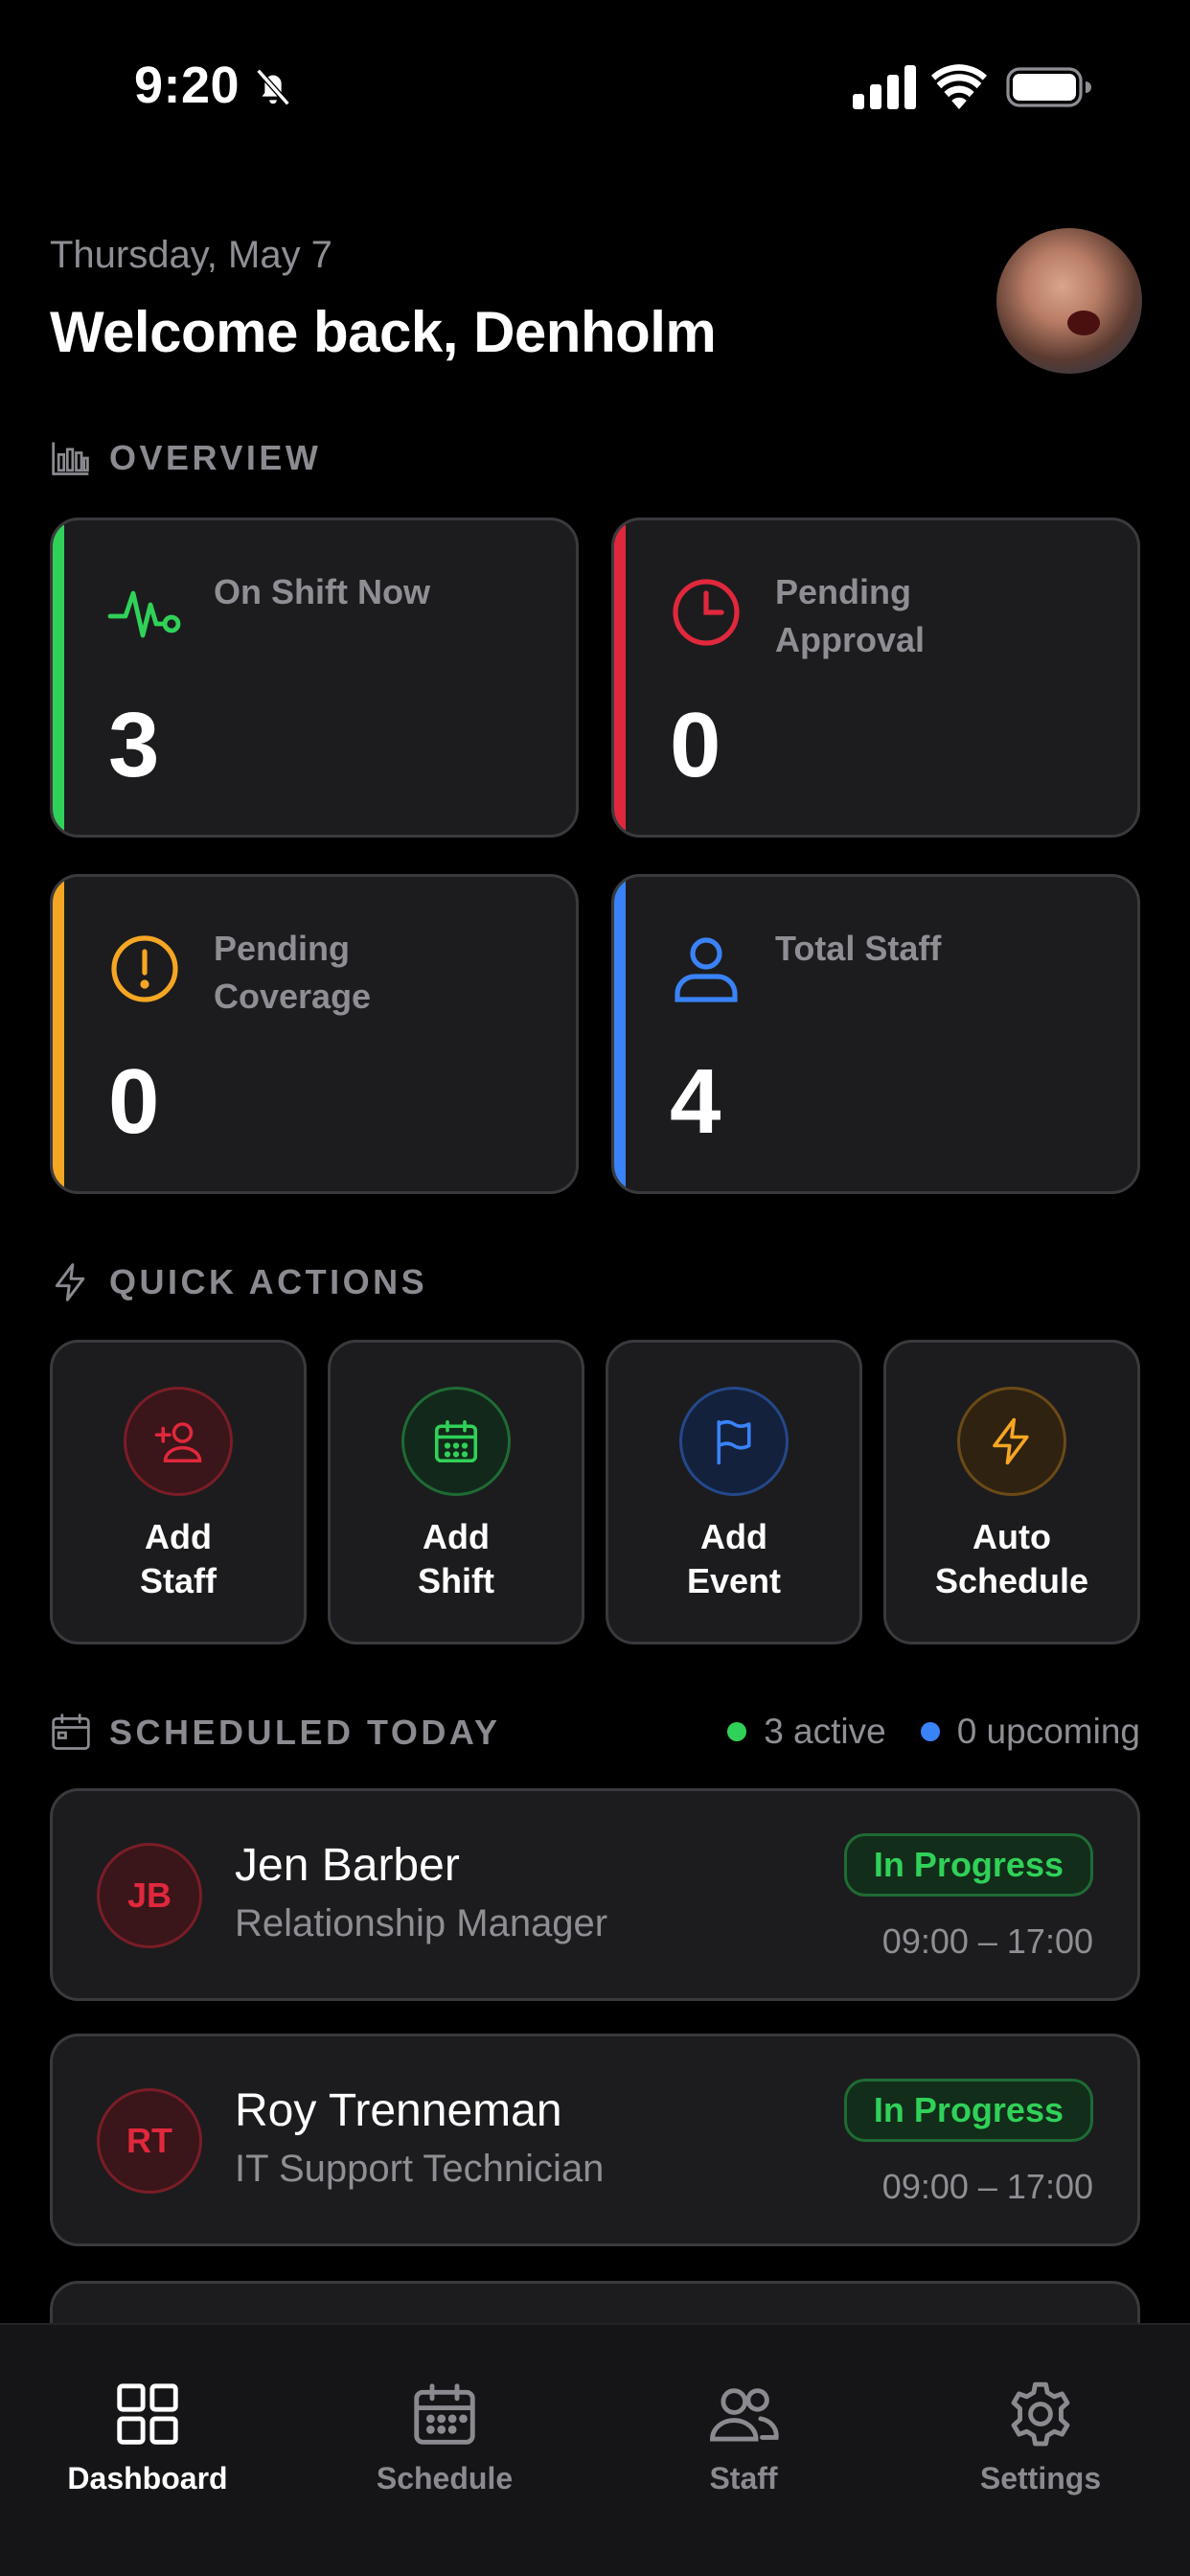 Image resolution: width=1190 pixels, height=2576 pixels. Describe the element at coordinates (959, 86) in the screenshot. I see `wifi-icon` at that location.